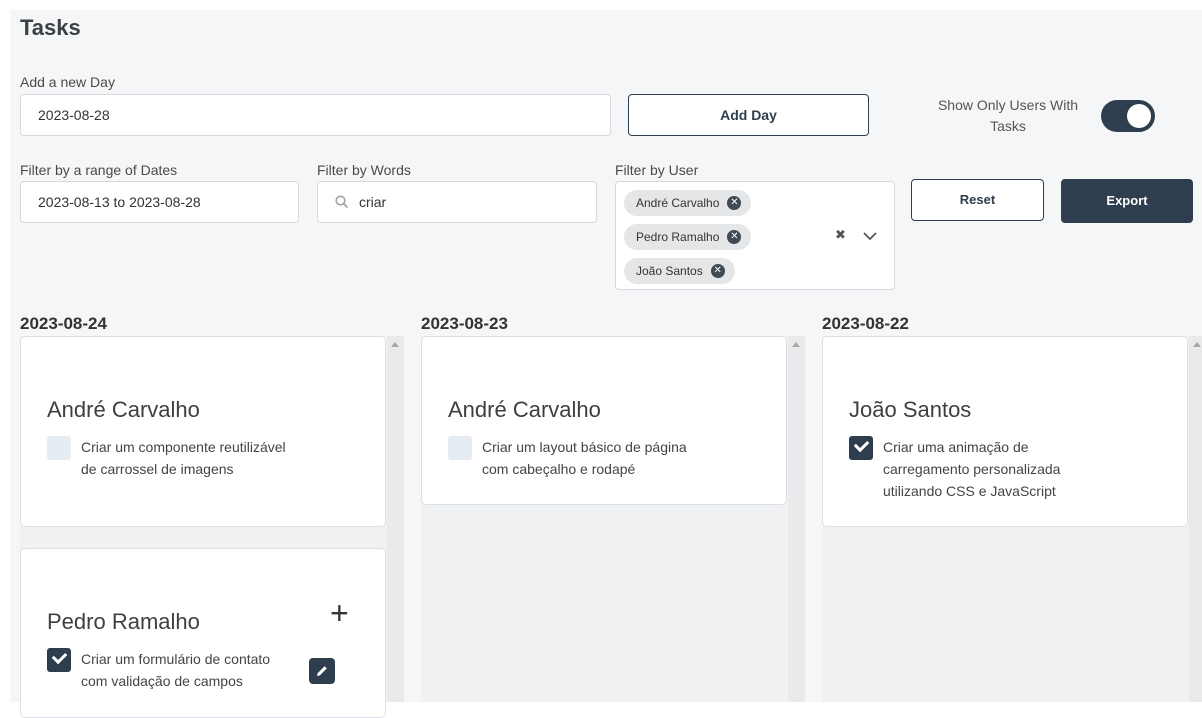  Describe the element at coordinates (657, 170) in the screenshot. I see `user-filter-label: Filter by User` at that location.